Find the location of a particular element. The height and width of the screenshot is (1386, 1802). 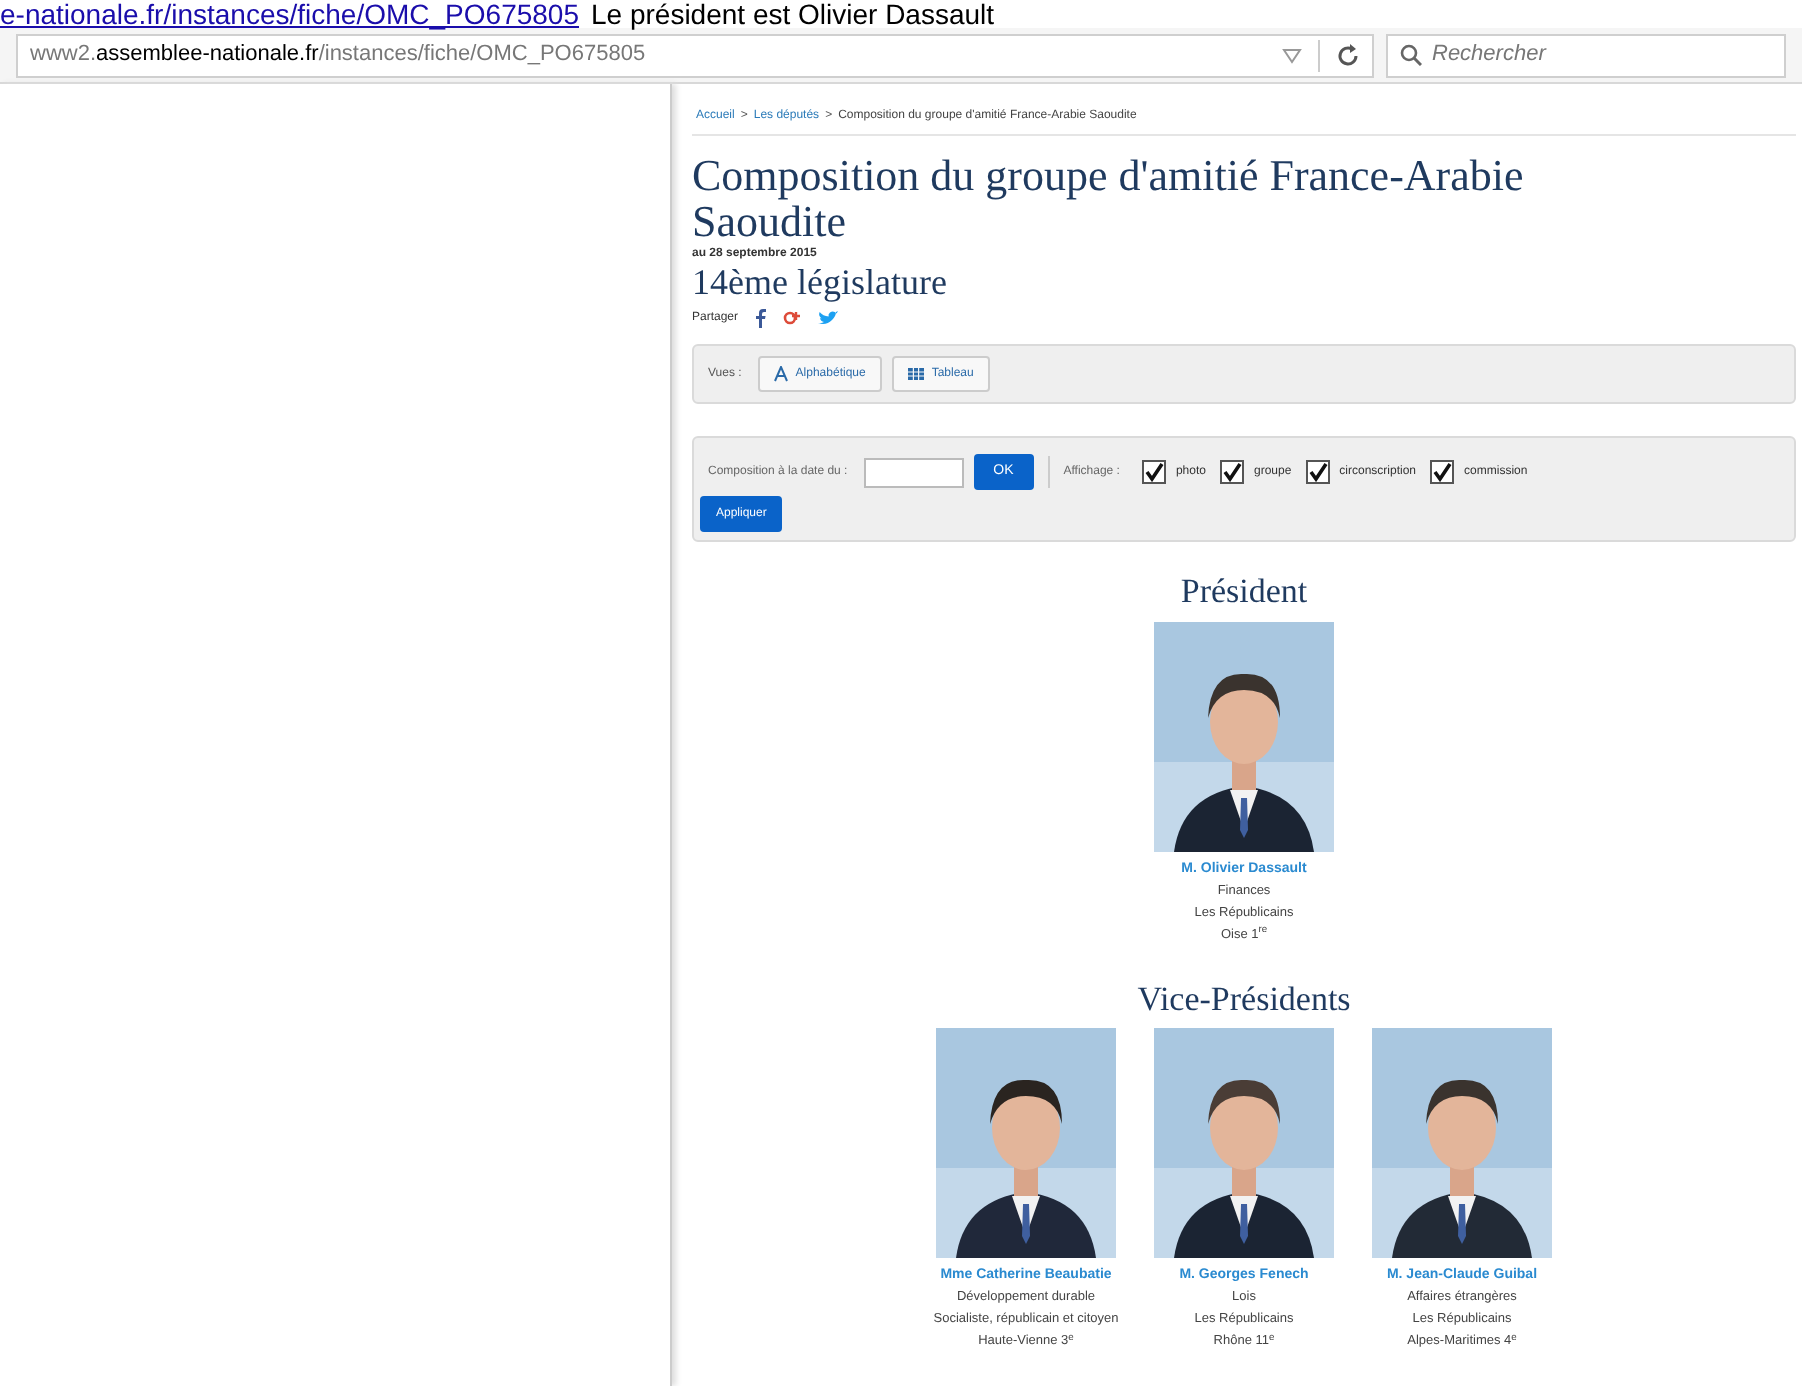

dropdown-icon is located at coordinates (1292, 55).